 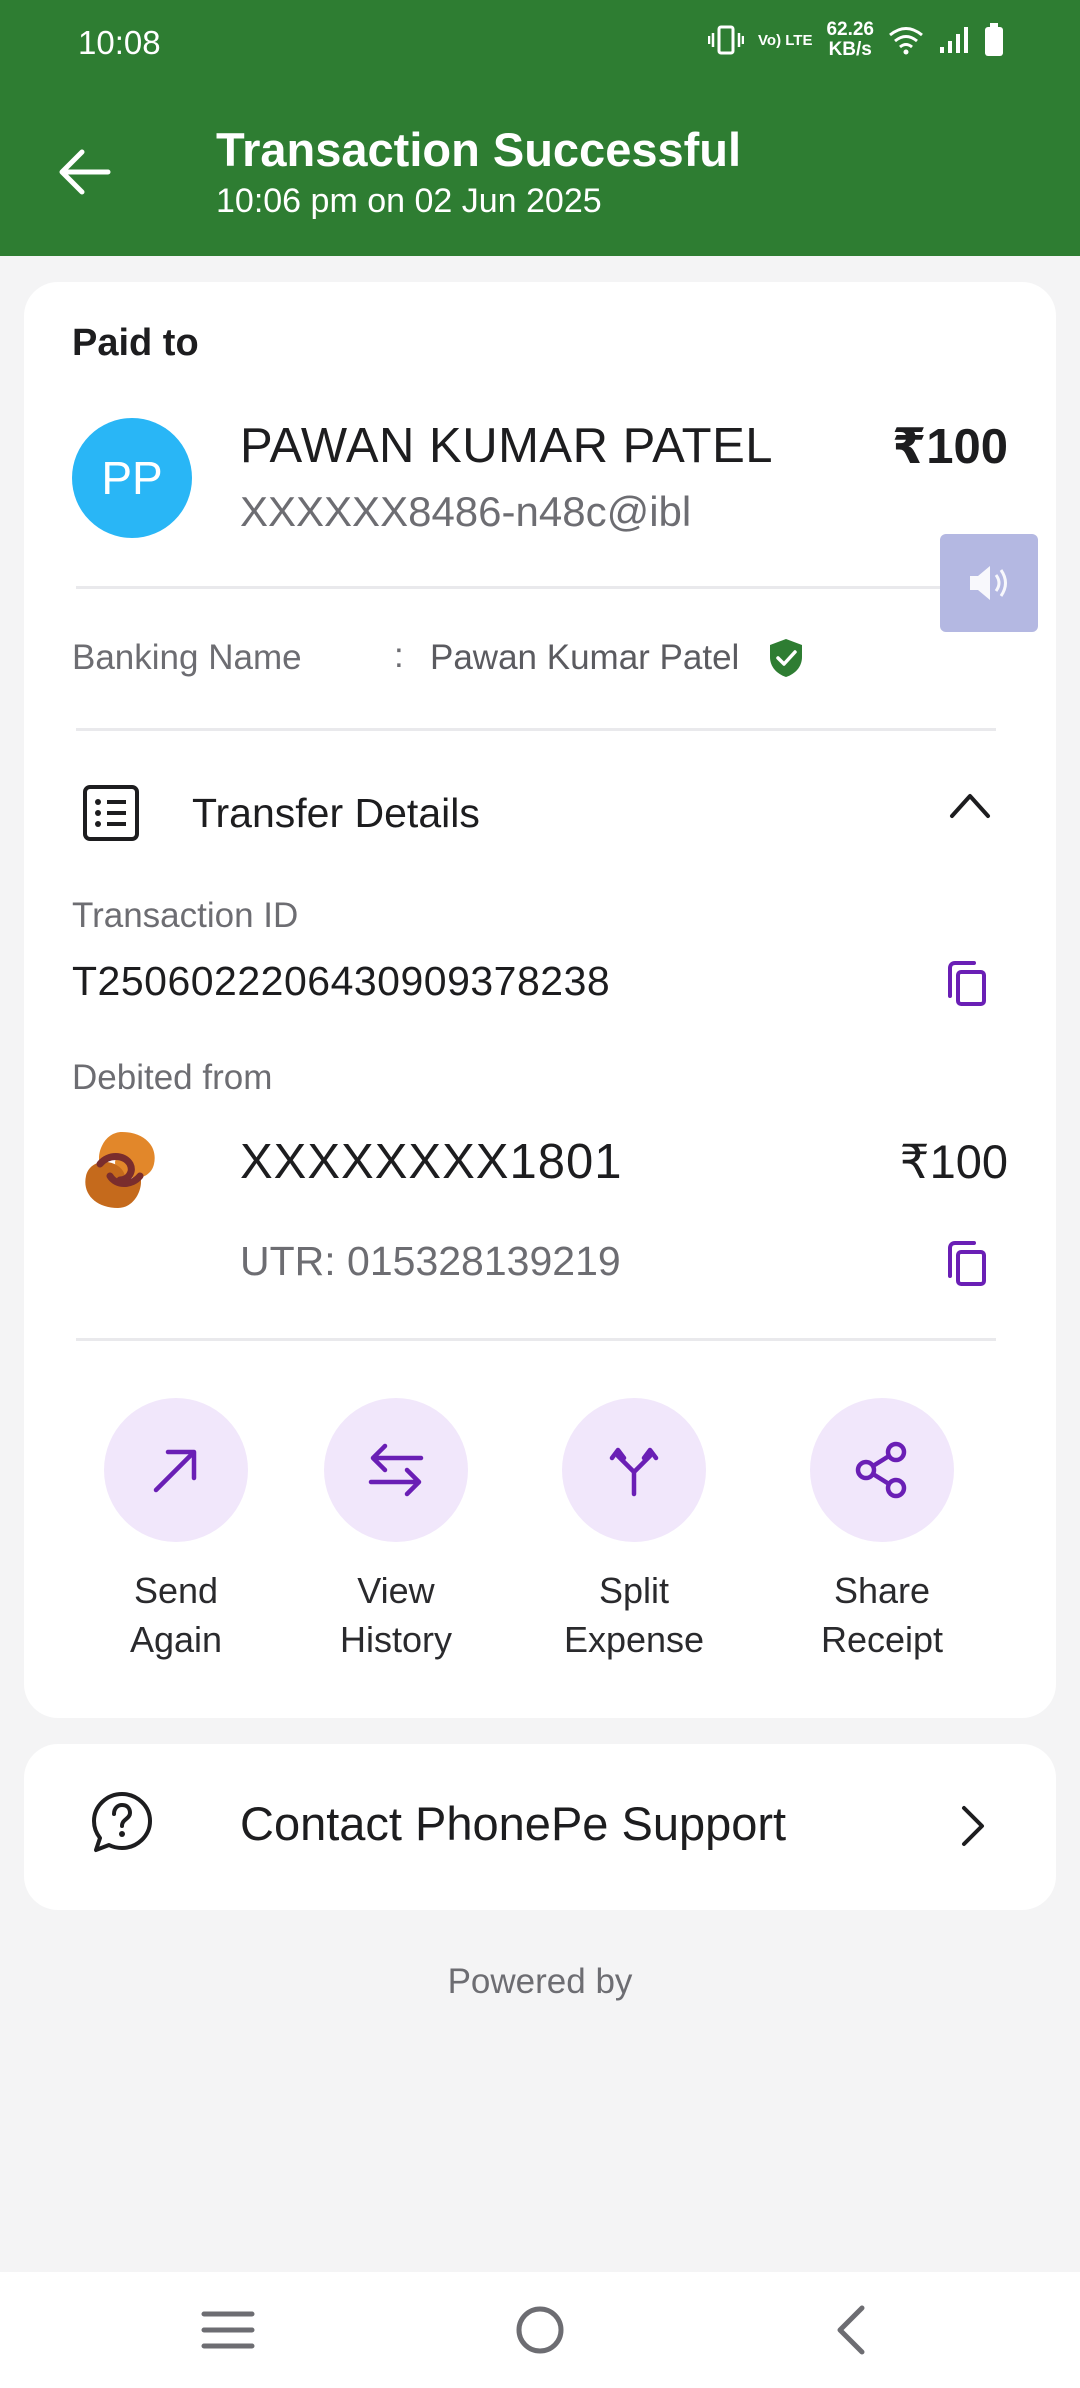 I want to click on receipt-list-icon, so click(x=111, y=813).